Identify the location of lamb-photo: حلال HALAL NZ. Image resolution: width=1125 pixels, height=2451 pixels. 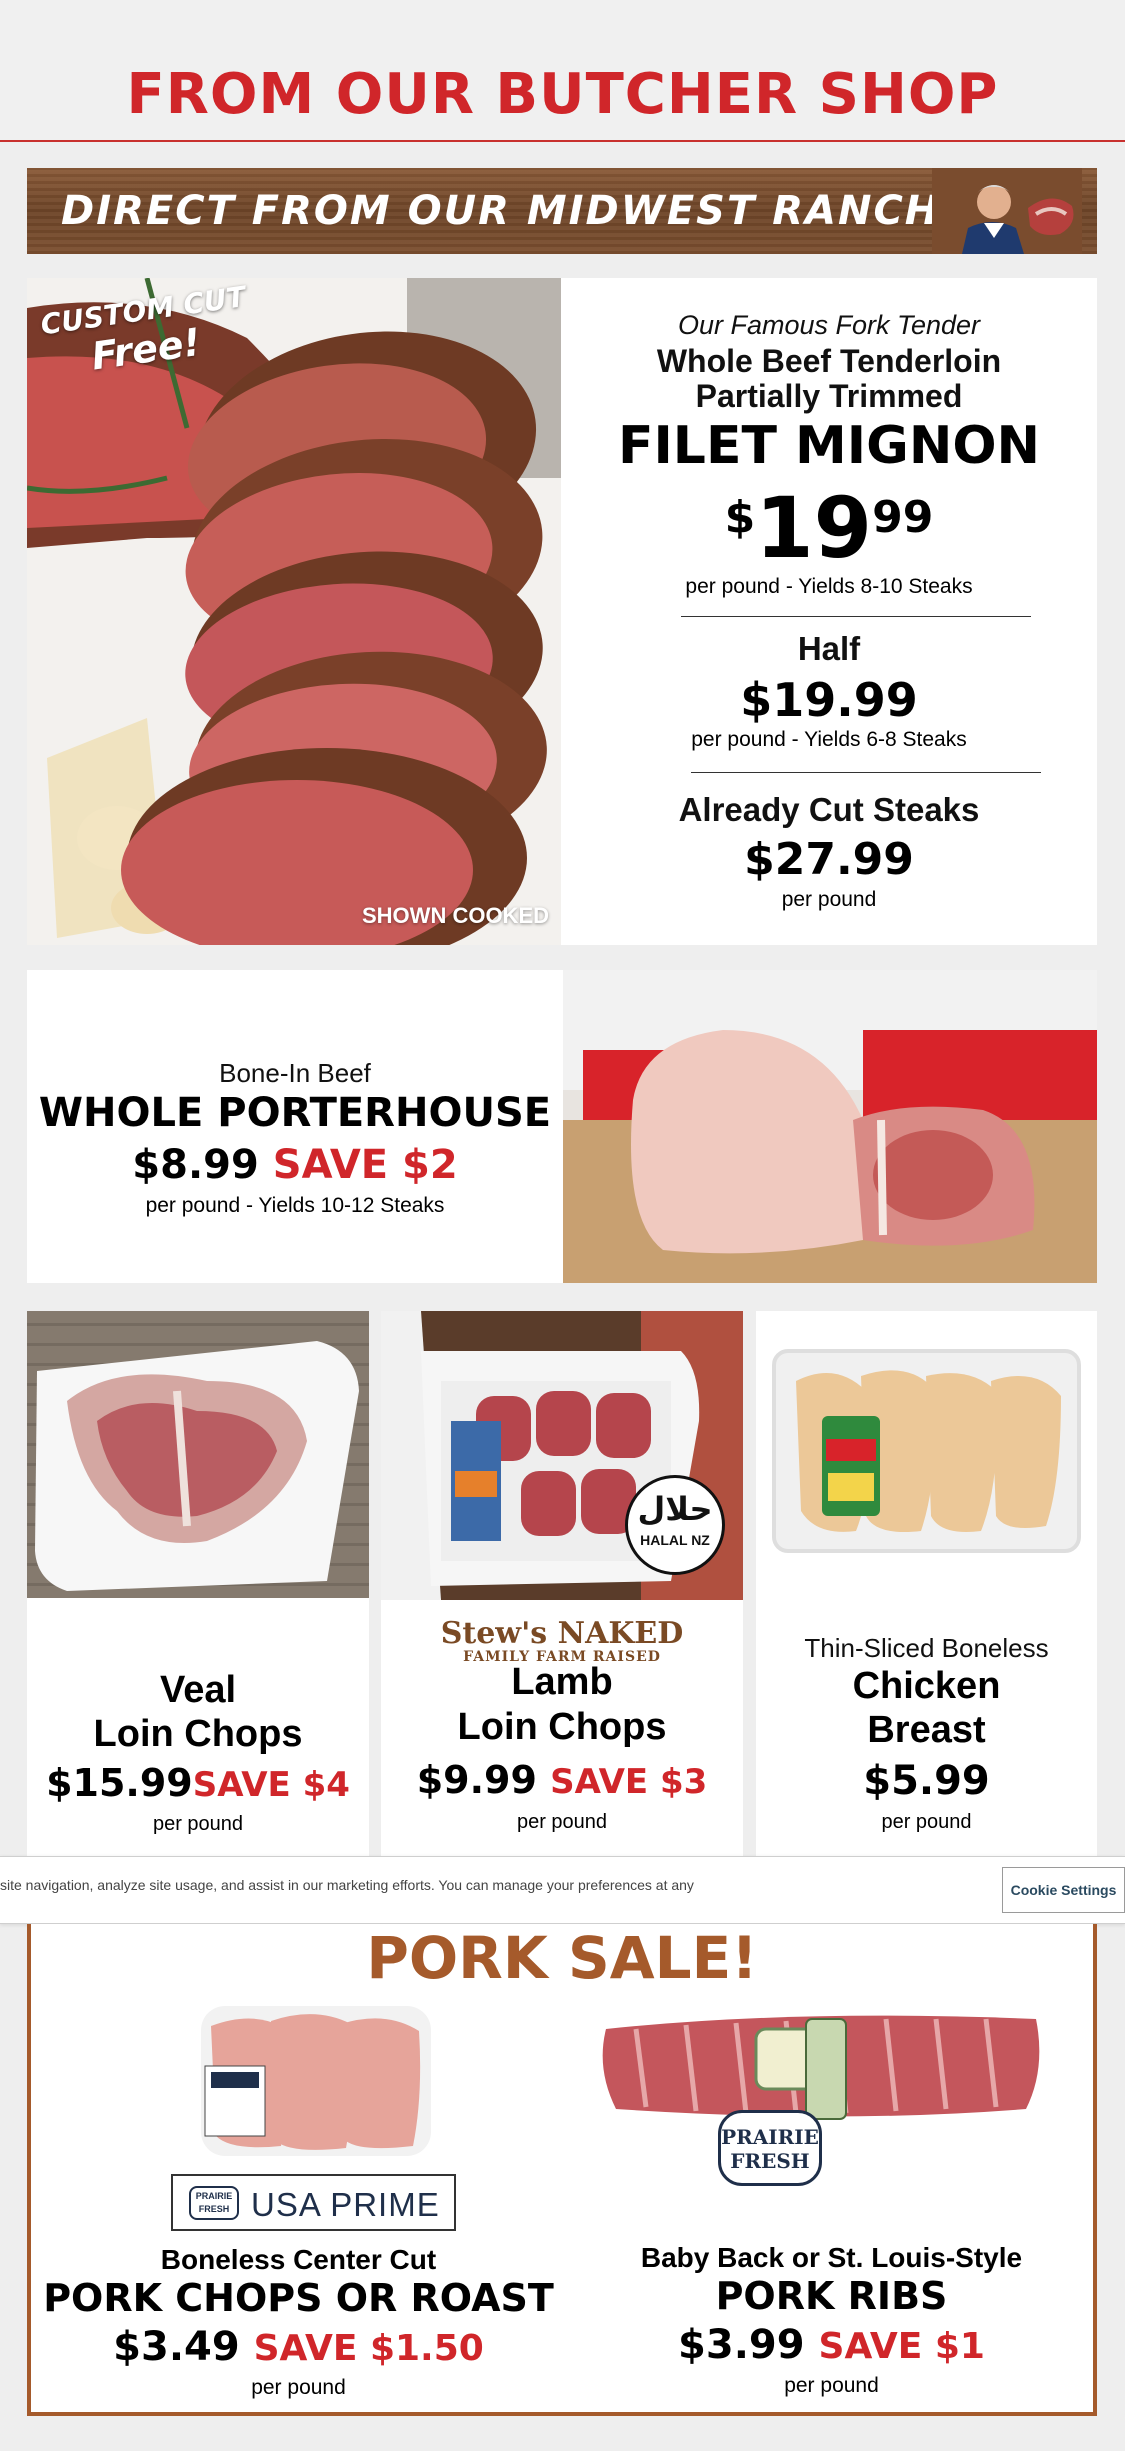
(562, 1455).